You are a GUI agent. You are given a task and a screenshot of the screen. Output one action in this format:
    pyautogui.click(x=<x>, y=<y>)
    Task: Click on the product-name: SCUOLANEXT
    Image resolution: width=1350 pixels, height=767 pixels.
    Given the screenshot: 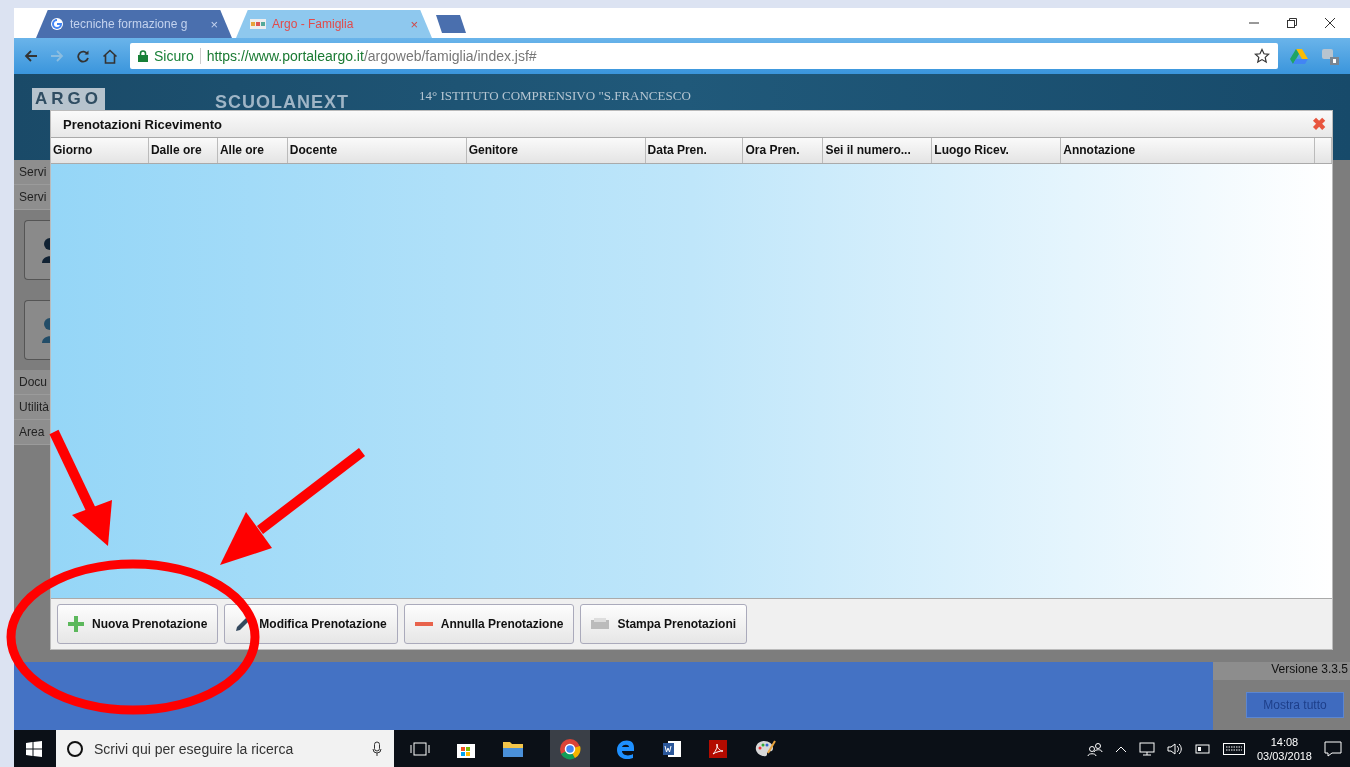 What is the action you would take?
    pyautogui.click(x=282, y=102)
    